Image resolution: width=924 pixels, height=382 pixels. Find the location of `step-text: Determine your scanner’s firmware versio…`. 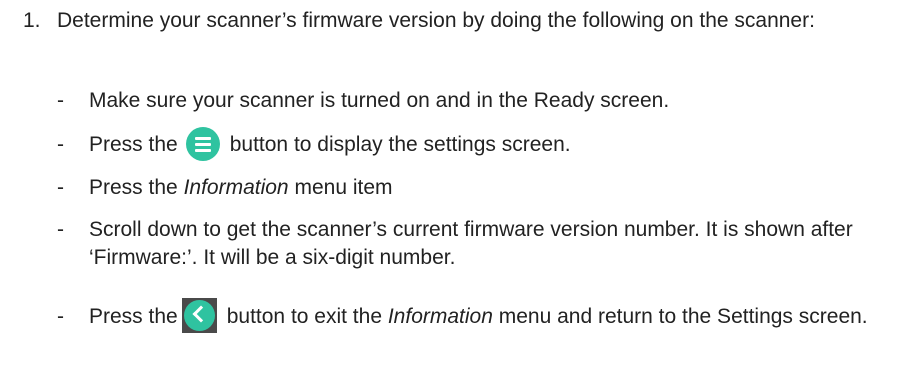

step-text: Determine your scanner’s firmware versio… is located at coordinates (436, 20).